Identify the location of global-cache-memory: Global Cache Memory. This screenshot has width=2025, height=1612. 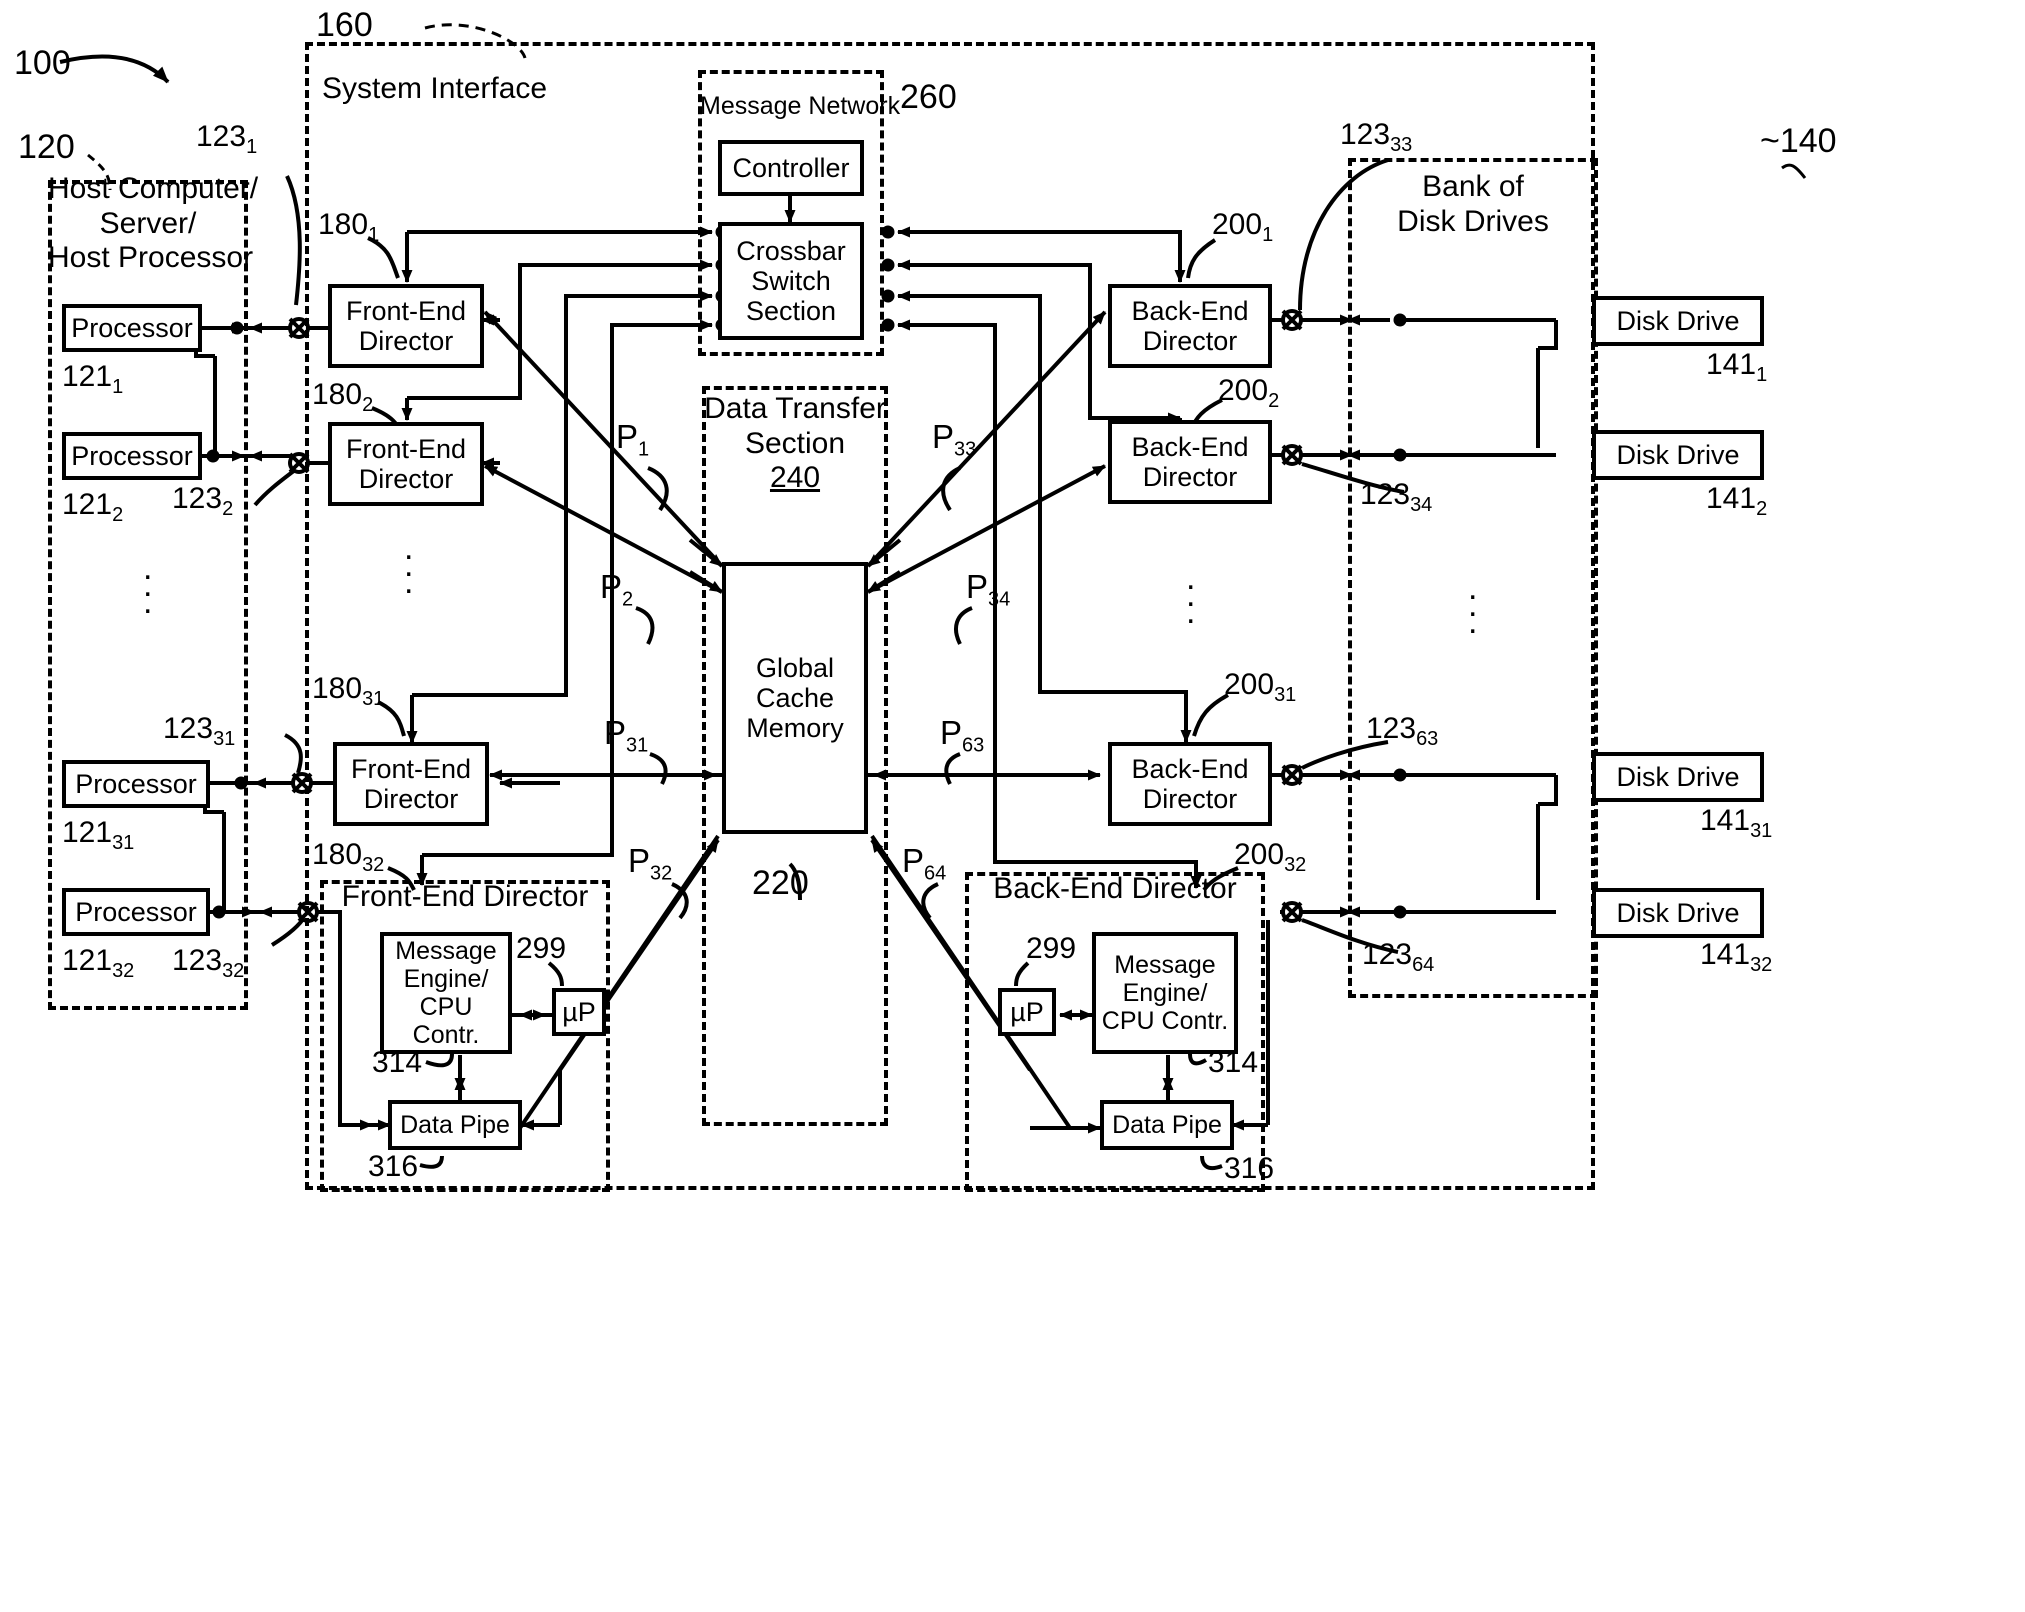
(795, 698).